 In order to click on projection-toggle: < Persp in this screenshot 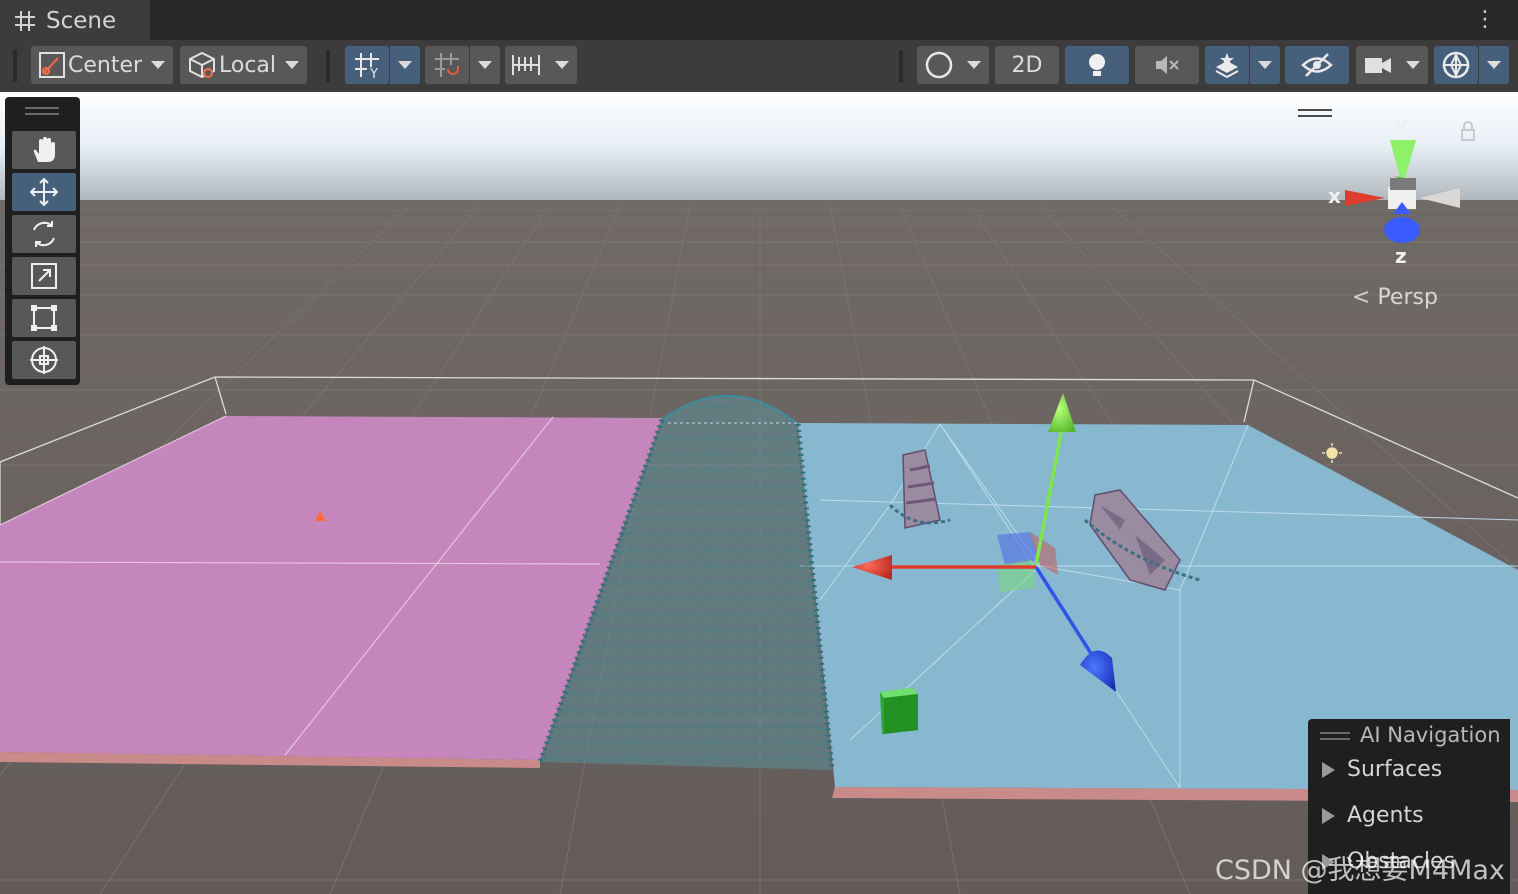, I will do `click(1395, 297)`.